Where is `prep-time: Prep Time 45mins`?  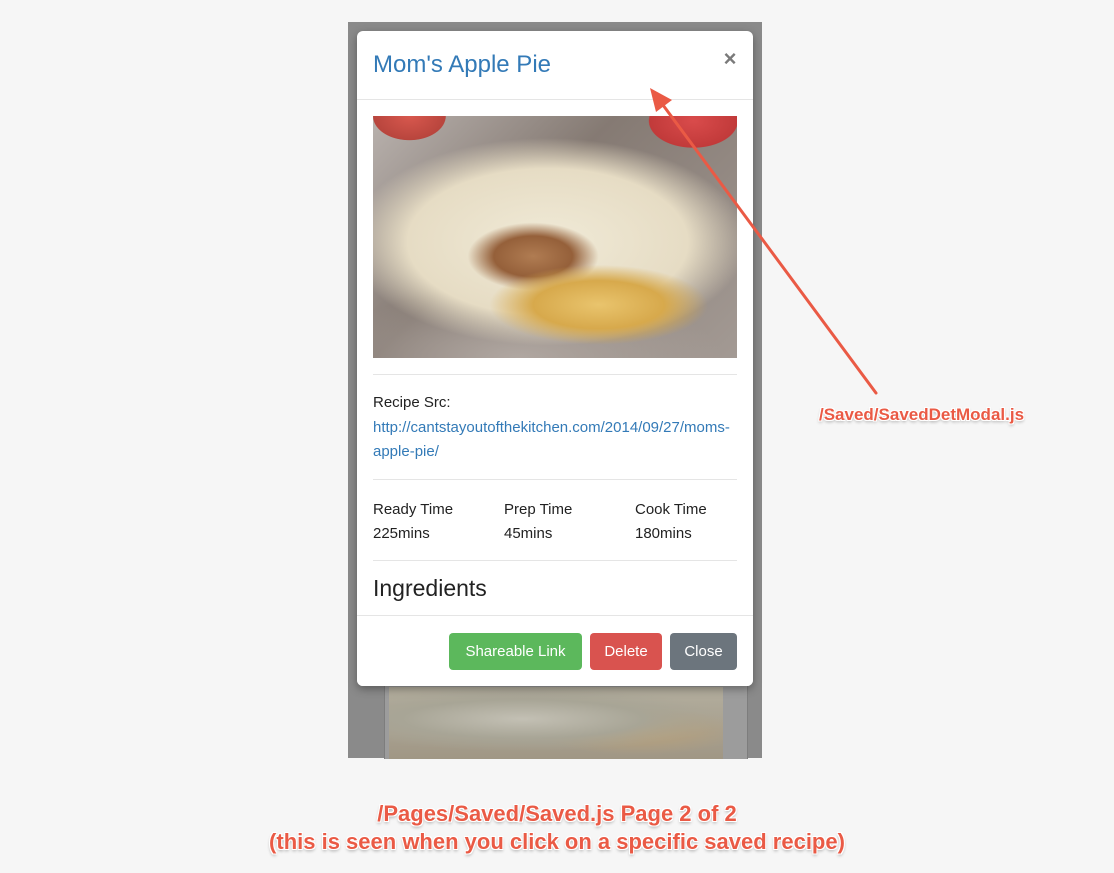 prep-time: Prep Time 45mins is located at coordinates (564, 522).